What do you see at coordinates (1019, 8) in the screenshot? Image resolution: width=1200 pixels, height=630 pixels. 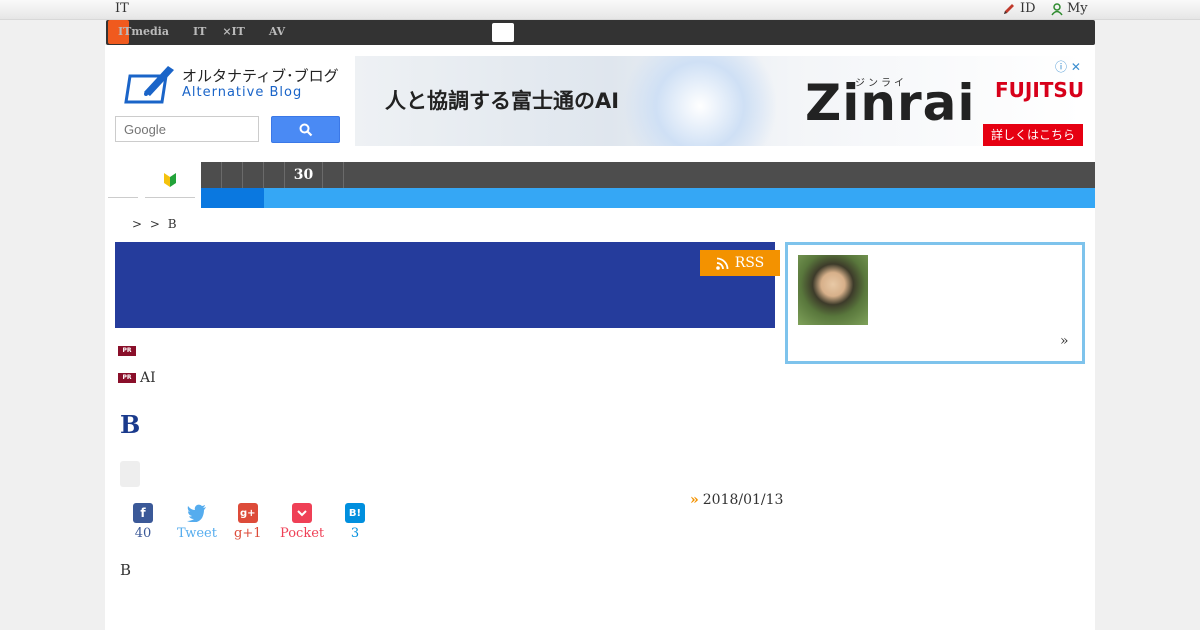 I see `login-link: ID` at bounding box center [1019, 8].